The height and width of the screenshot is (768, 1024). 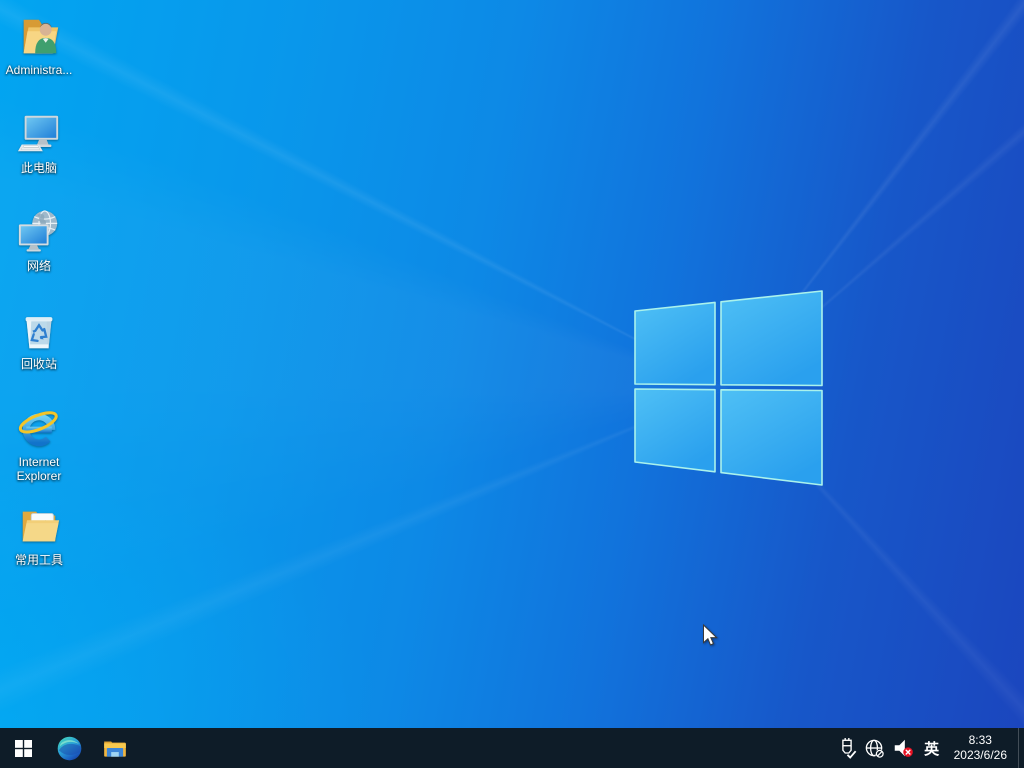 I want to click on taskbar-clock: 8:33 2023/6/26, so click(x=982, y=748).